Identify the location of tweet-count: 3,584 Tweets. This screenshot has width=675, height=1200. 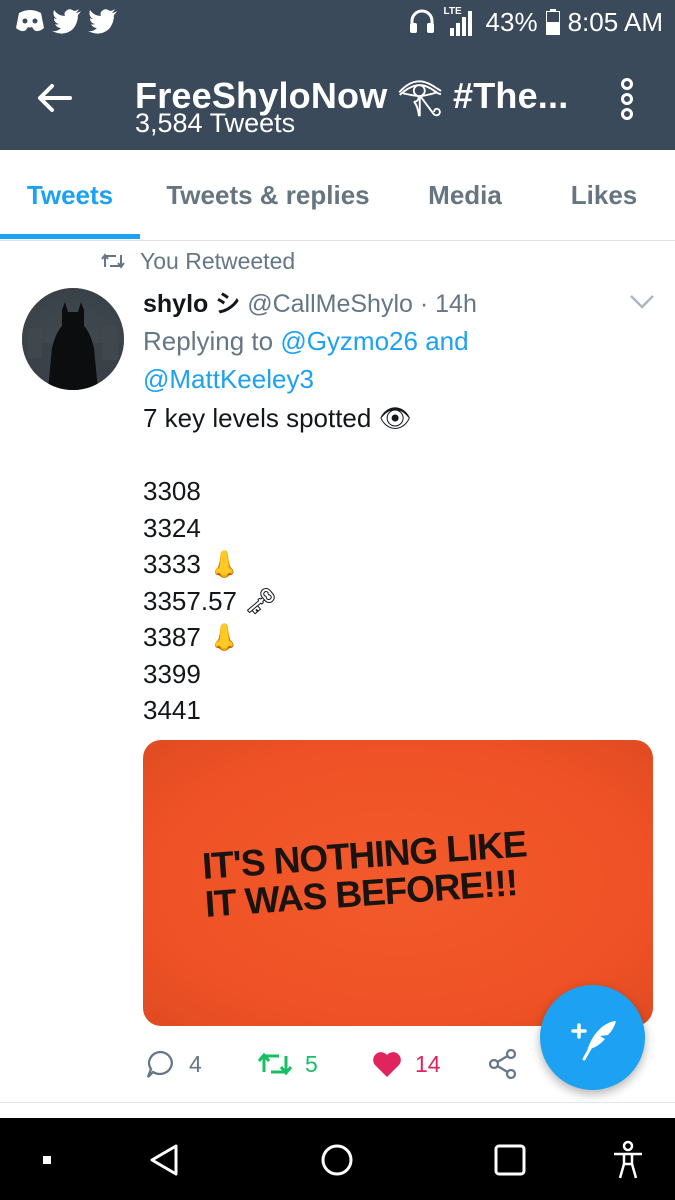
(215, 123).